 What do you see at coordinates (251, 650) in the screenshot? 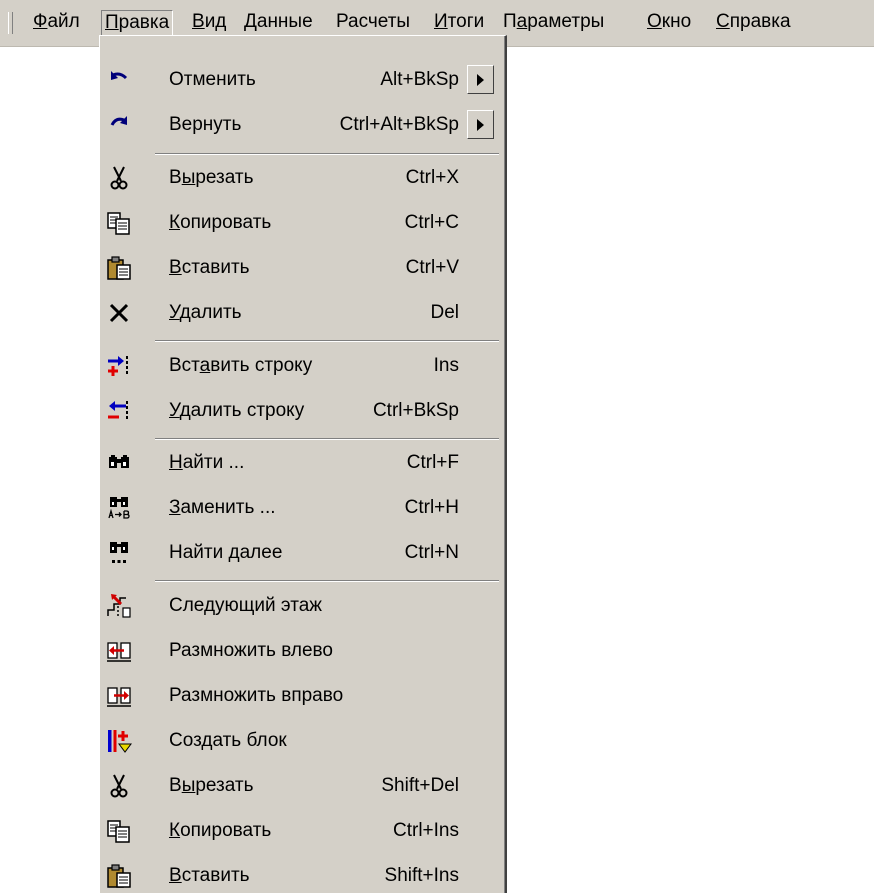
I see `menu-item-label: Размножить влево` at bounding box center [251, 650].